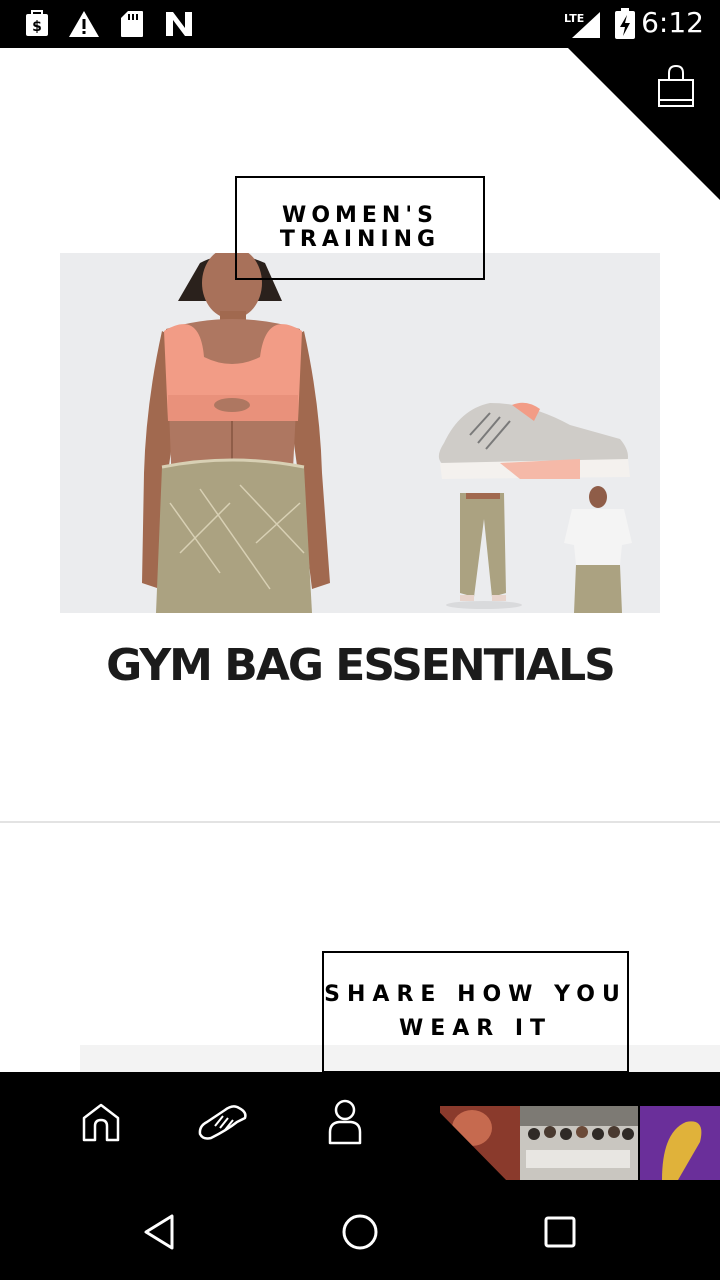 This screenshot has width=720, height=1280. Describe the element at coordinates (625, 26) in the screenshot. I see `battery-charging-icon` at that location.